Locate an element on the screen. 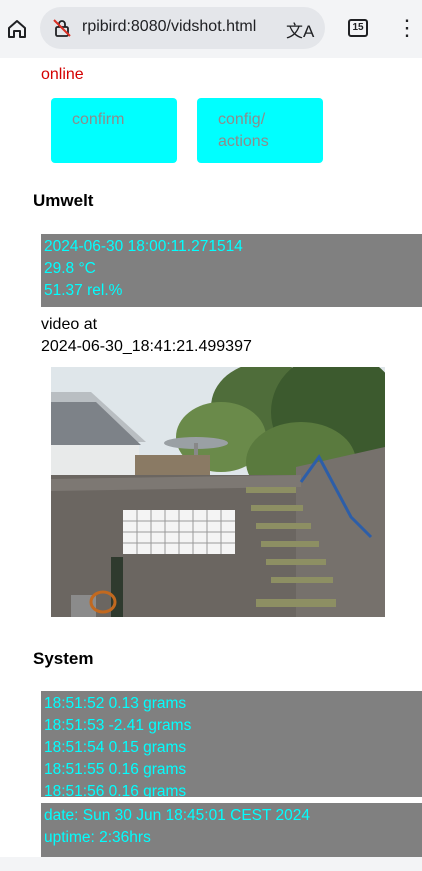 The width and height of the screenshot is (422, 871). browser-toolbar: rpibird:8080/vidshot.html 文A 15 ⋮ is located at coordinates (211, 29).